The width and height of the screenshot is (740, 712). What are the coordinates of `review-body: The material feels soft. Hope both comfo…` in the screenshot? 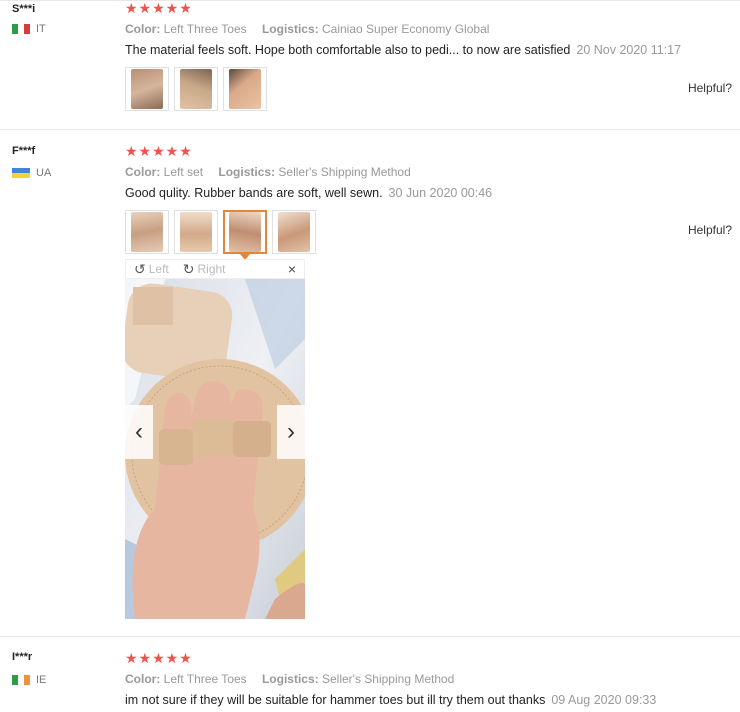 It's located at (348, 50).